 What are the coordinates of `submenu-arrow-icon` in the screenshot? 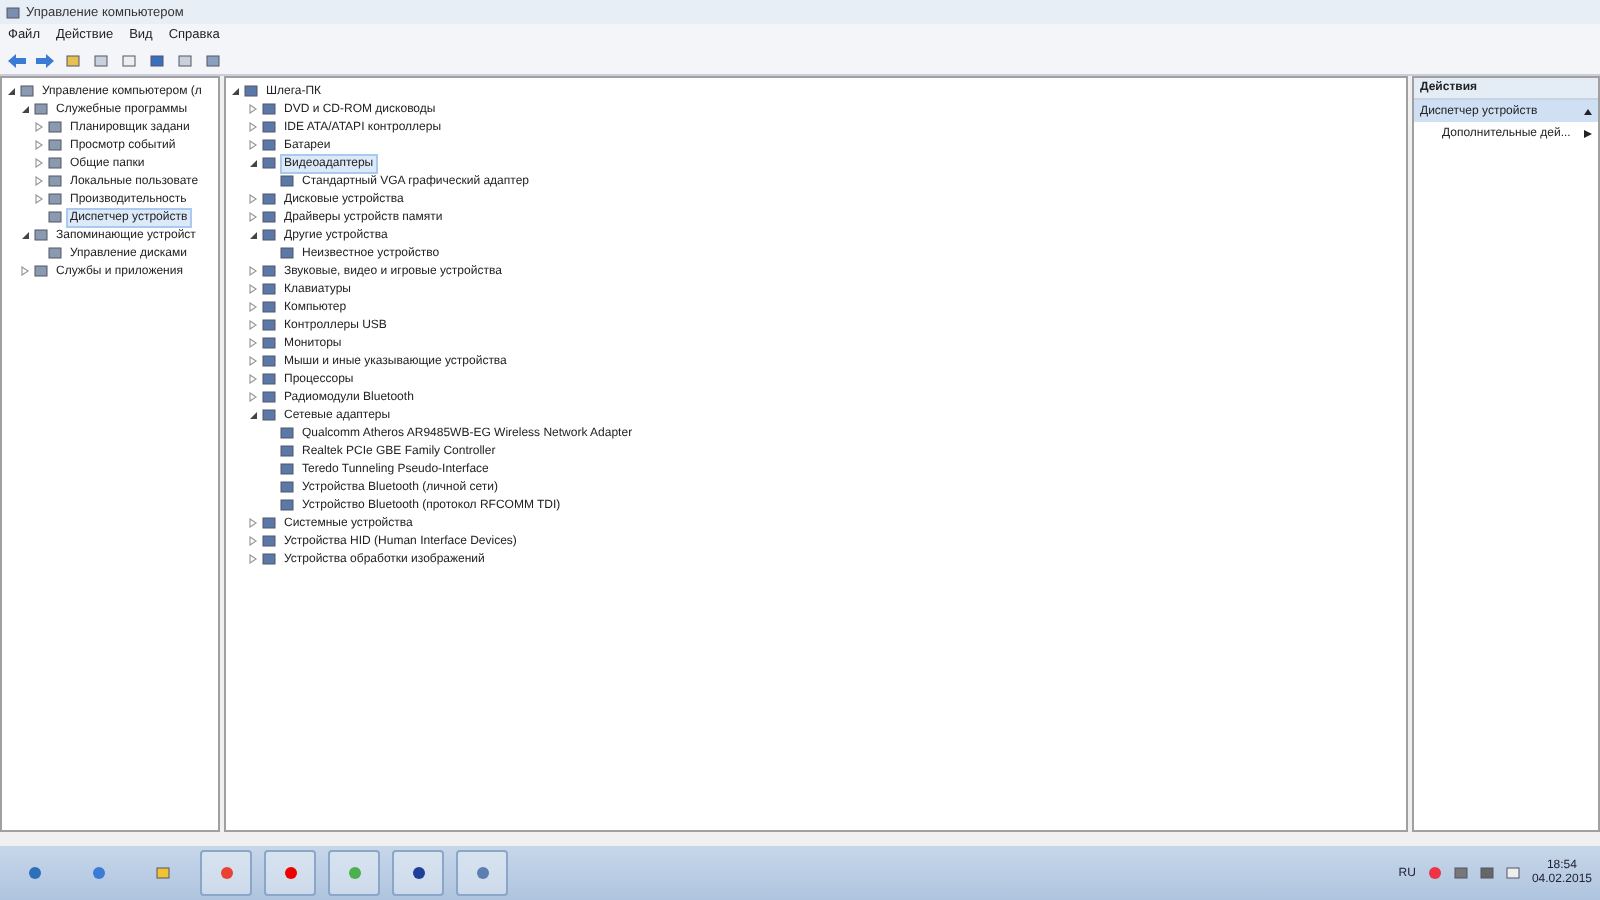 It's located at (1588, 133).